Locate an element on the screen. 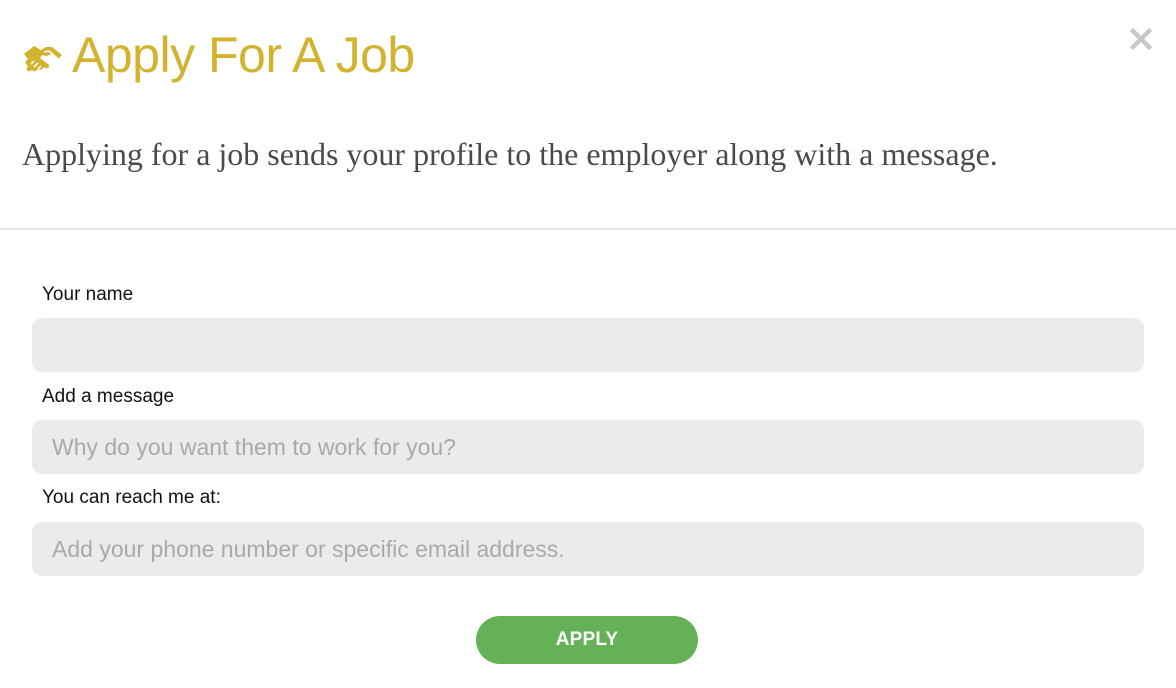 This screenshot has width=1176, height=688. handshake-icon is located at coordinates (43, 59).